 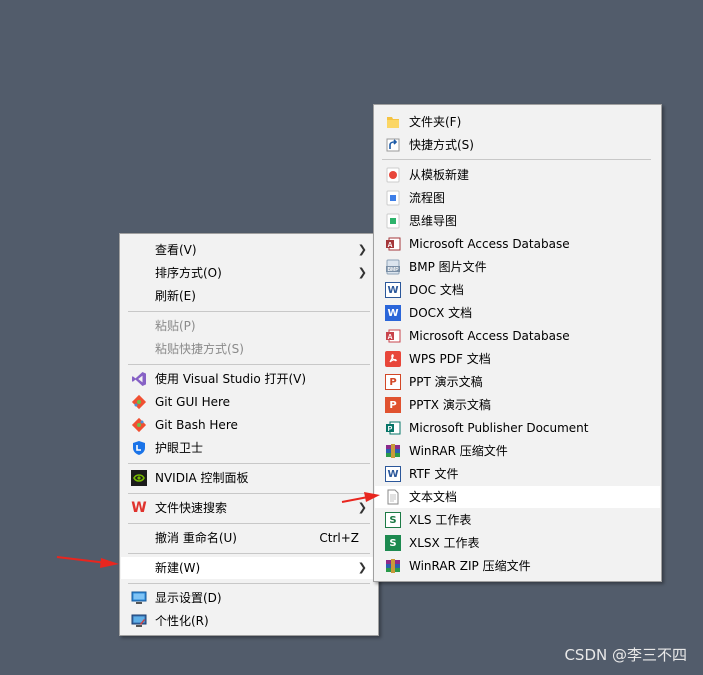 What do you see at coordinates (517, 267) in the screenshot?
I see `new-item-bmp: BMP BMP 图片文件` at bounding box center [517, 267].